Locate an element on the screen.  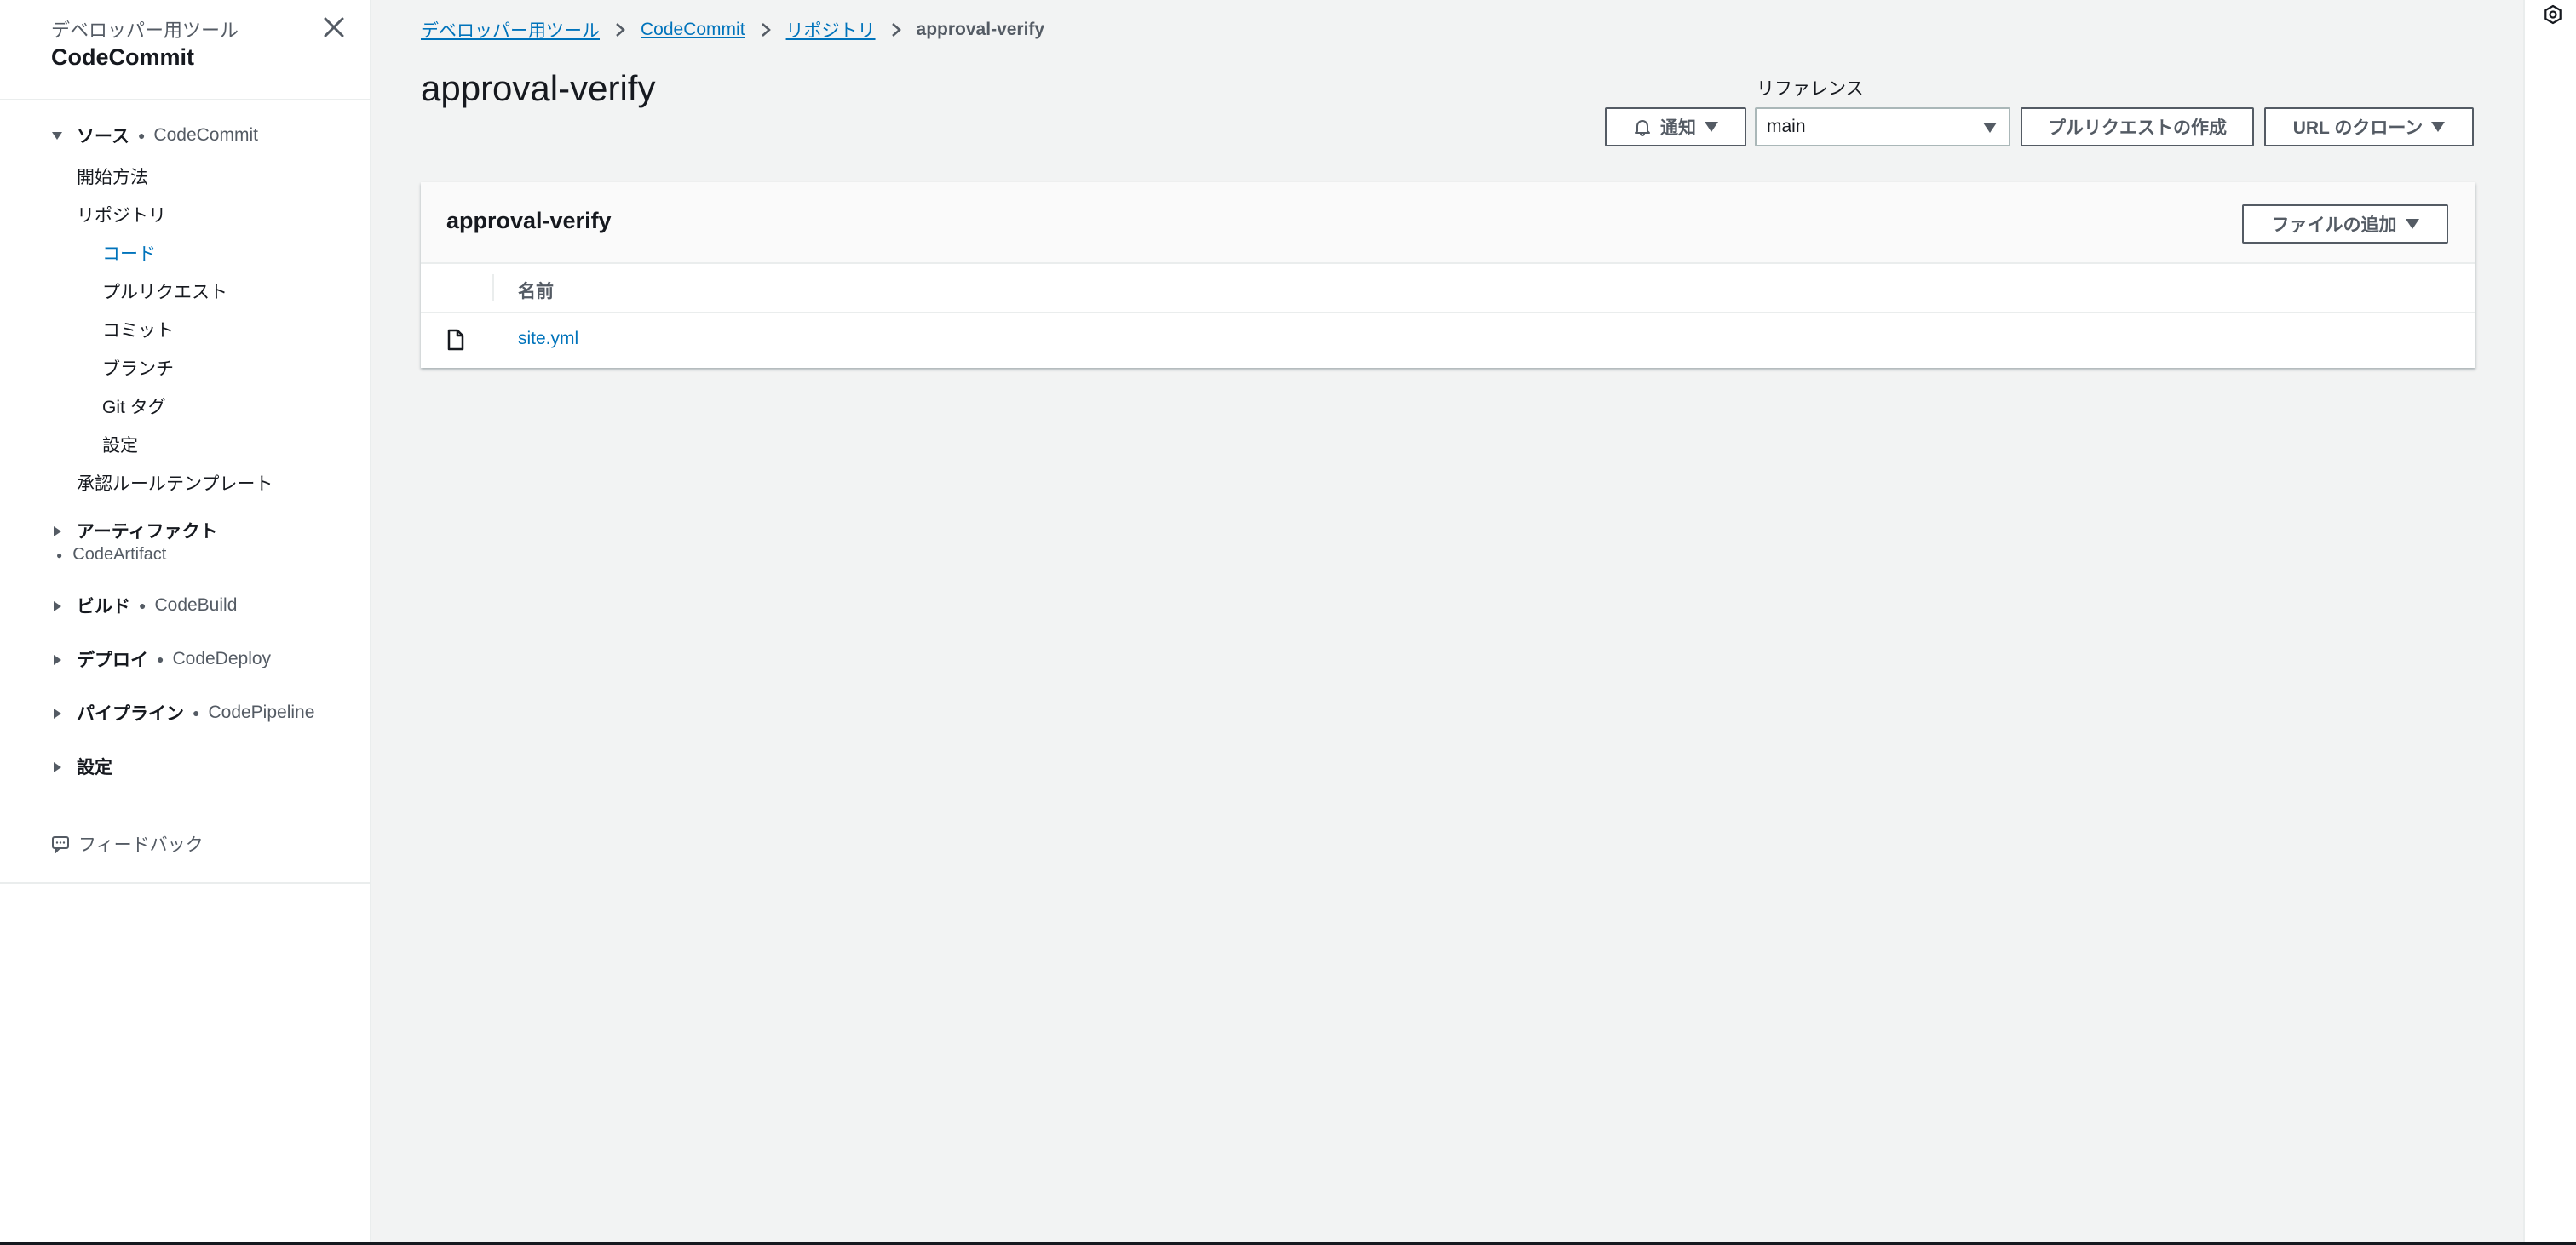
section-label: ビルド is located at coordinates (104, 607).